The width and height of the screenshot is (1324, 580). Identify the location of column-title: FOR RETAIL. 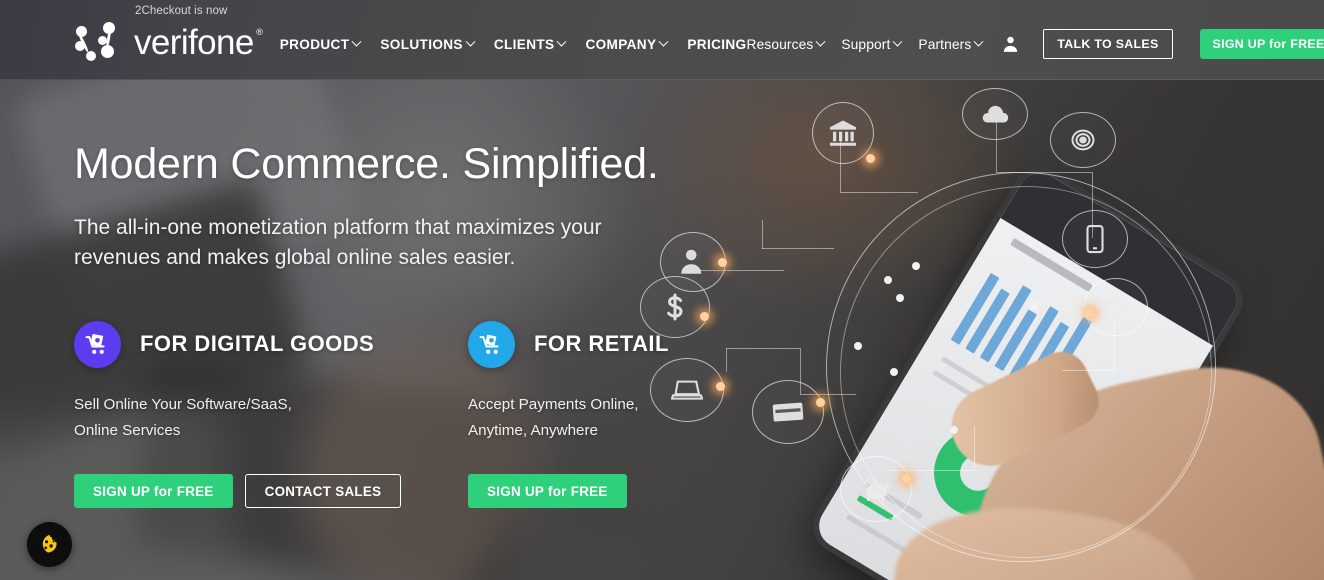
(601, 344).